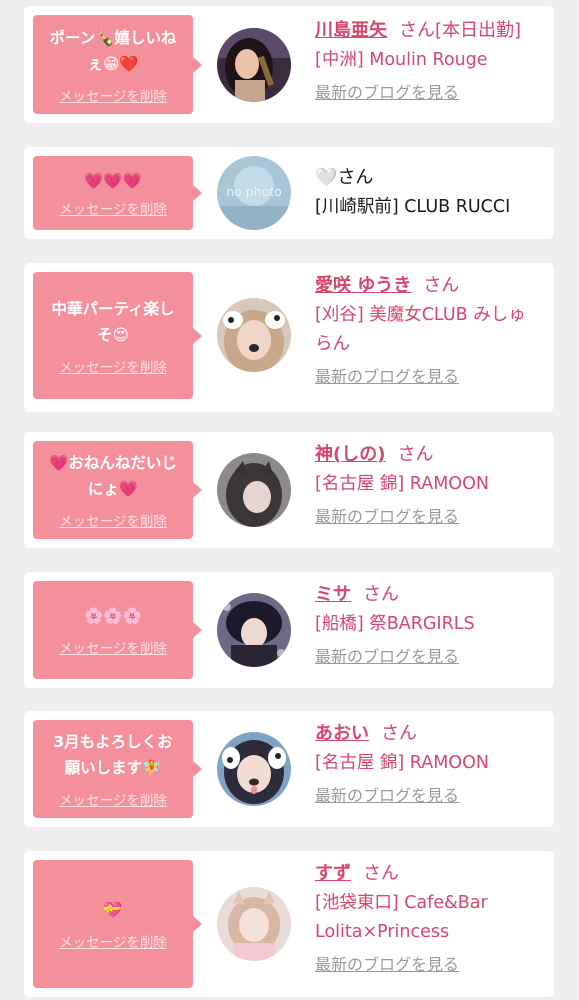 The image size is (579, 1000). I want to click on shop-label: [中洲] Moulin Rouge, so click(401, 60).